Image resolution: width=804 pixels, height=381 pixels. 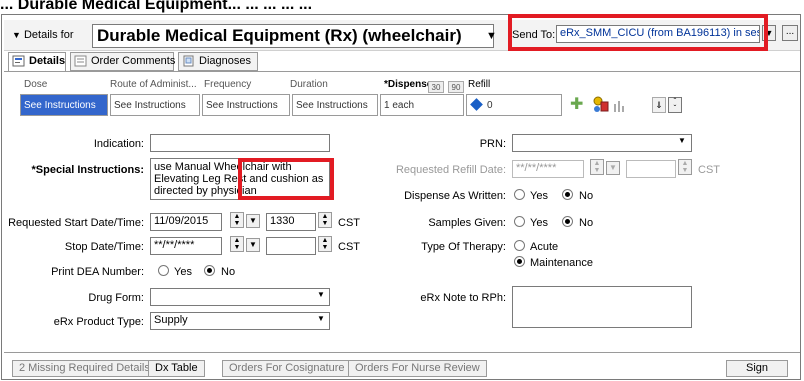 I want to click on frequency-cell: See Instructions, so click(x=246, y=105).